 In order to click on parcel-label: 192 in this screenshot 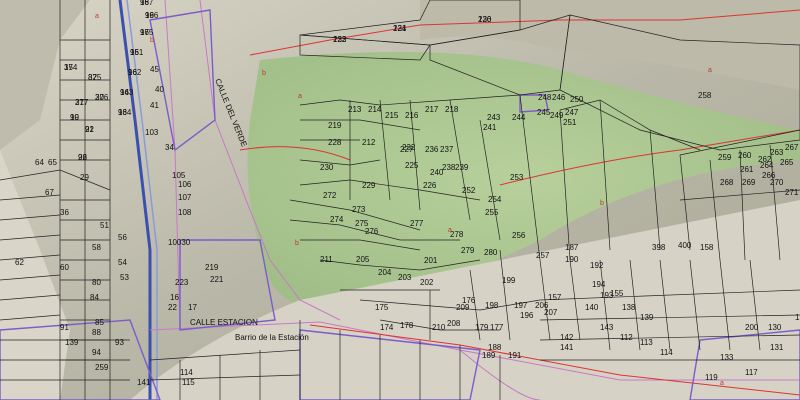, I will do `click(597, 265)`.